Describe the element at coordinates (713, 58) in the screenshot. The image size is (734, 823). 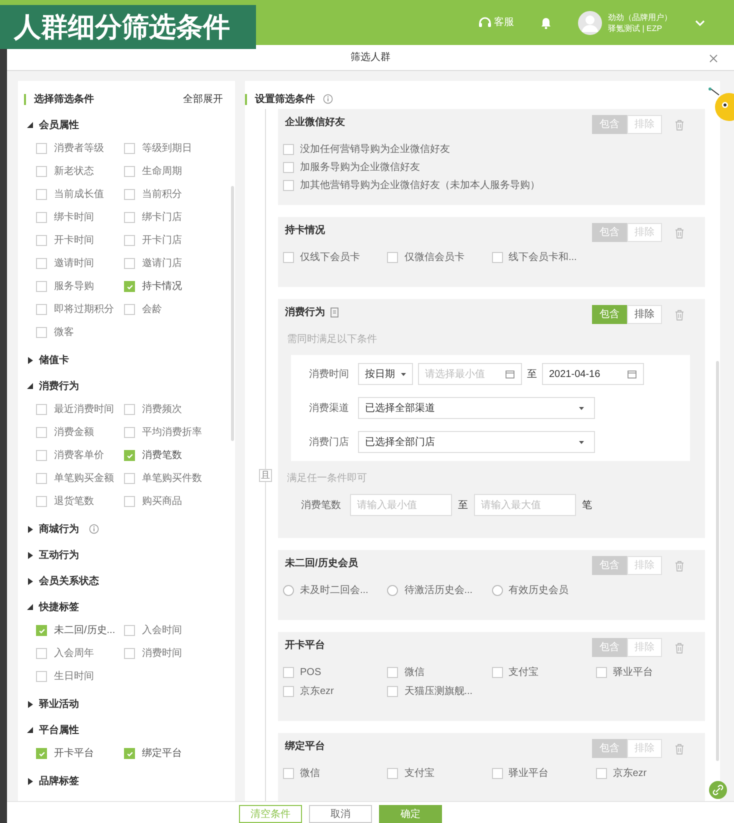
I see `close-icon` at that location.